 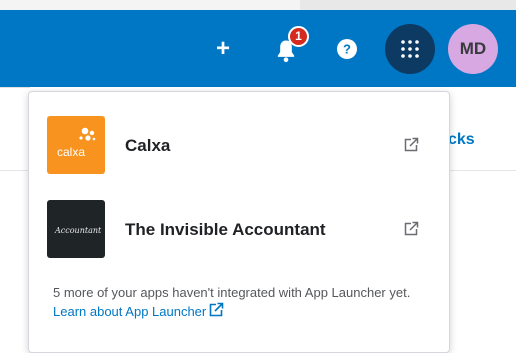 I want to click on notification-badge: 1, so click(x=298, y=36).